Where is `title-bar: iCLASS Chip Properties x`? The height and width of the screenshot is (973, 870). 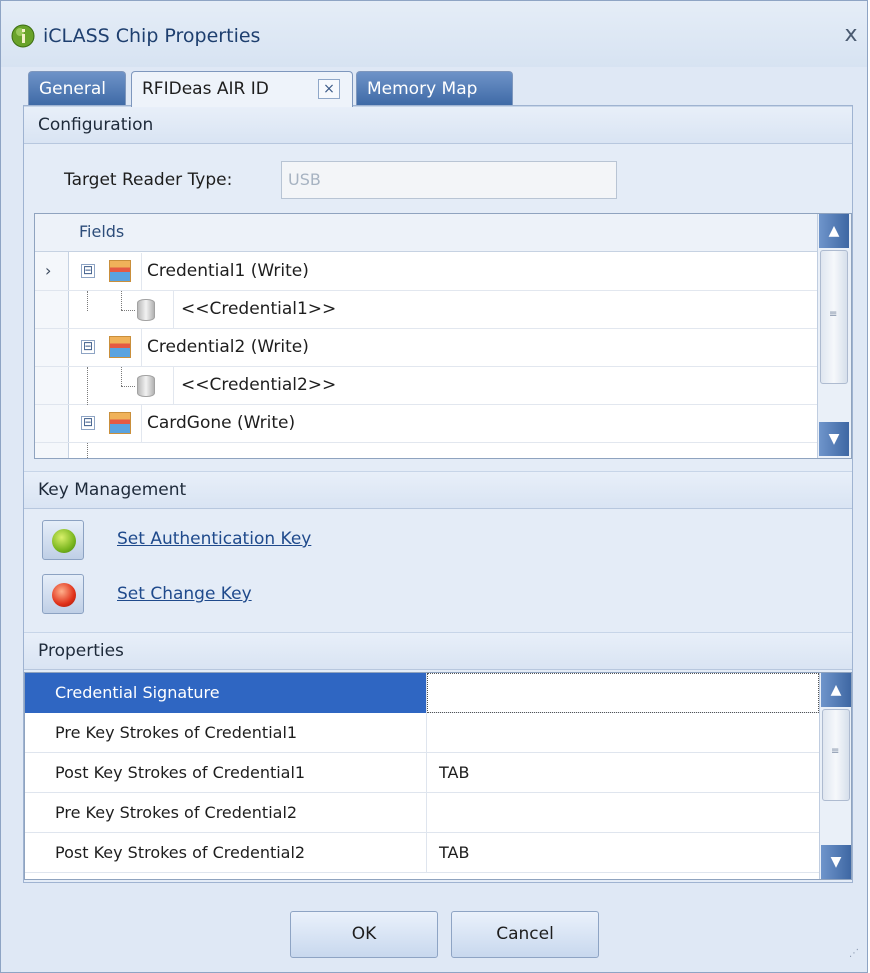
title-bar: iCLASS Chip Properties x is located at coordinates (434, 34).